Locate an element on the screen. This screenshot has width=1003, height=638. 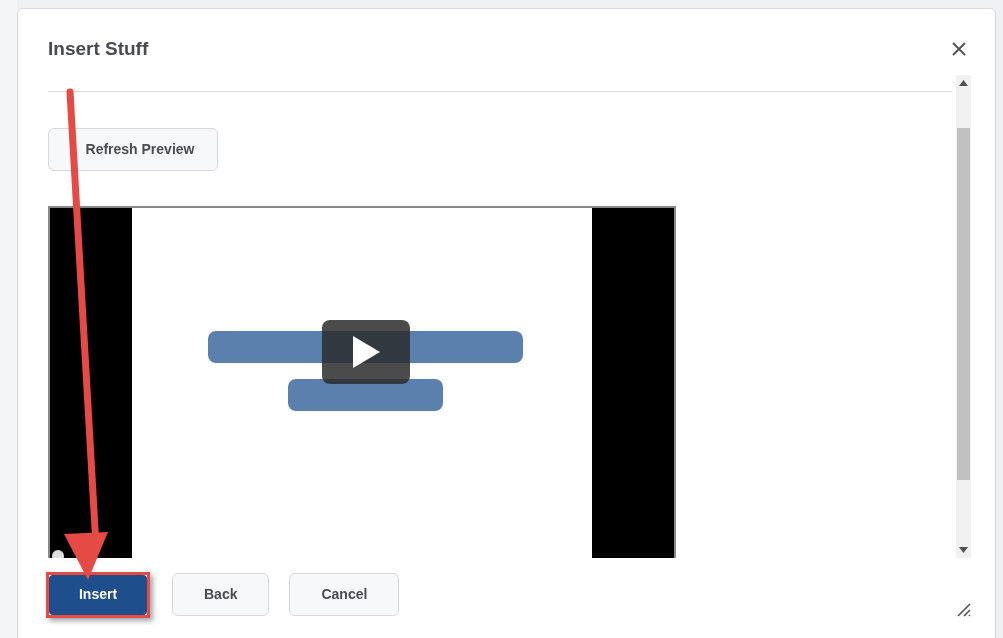
resize-grip-icon is located at coordinates (964, 609).